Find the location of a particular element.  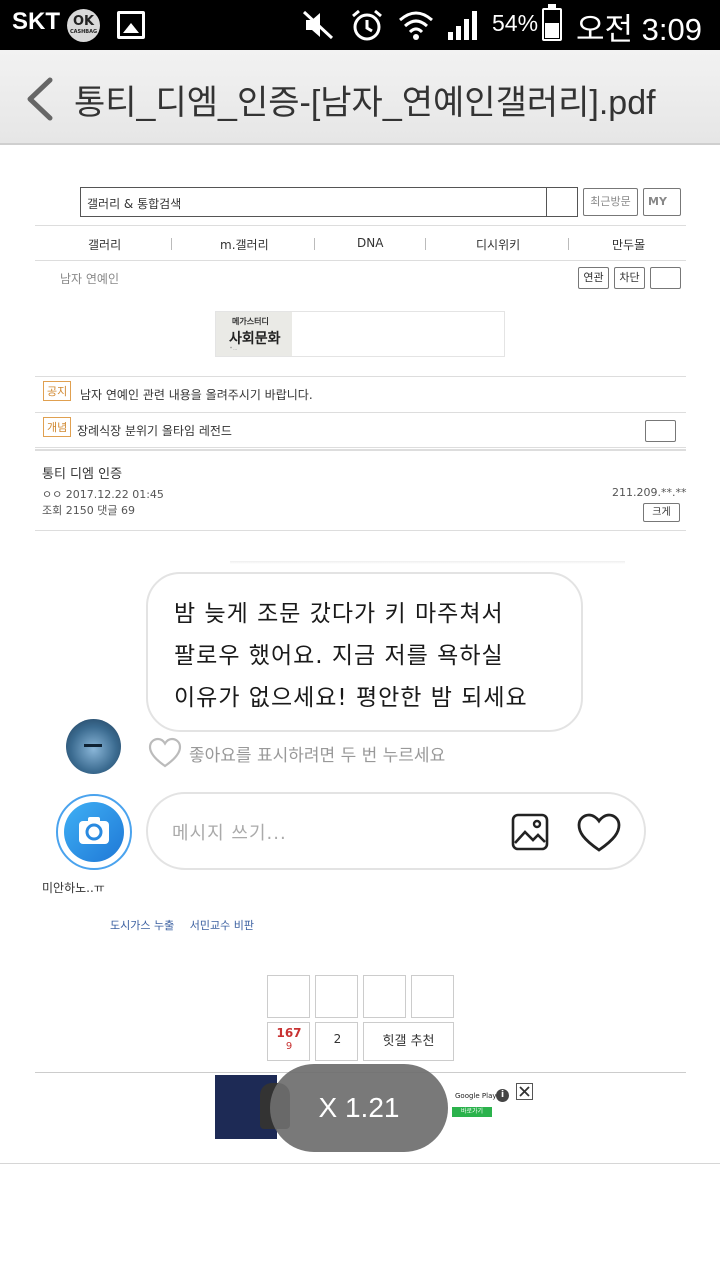

document-title: 통티_디엠_인증-[남자_연예인갤러리].pdf is located at coordinates (365, 103).